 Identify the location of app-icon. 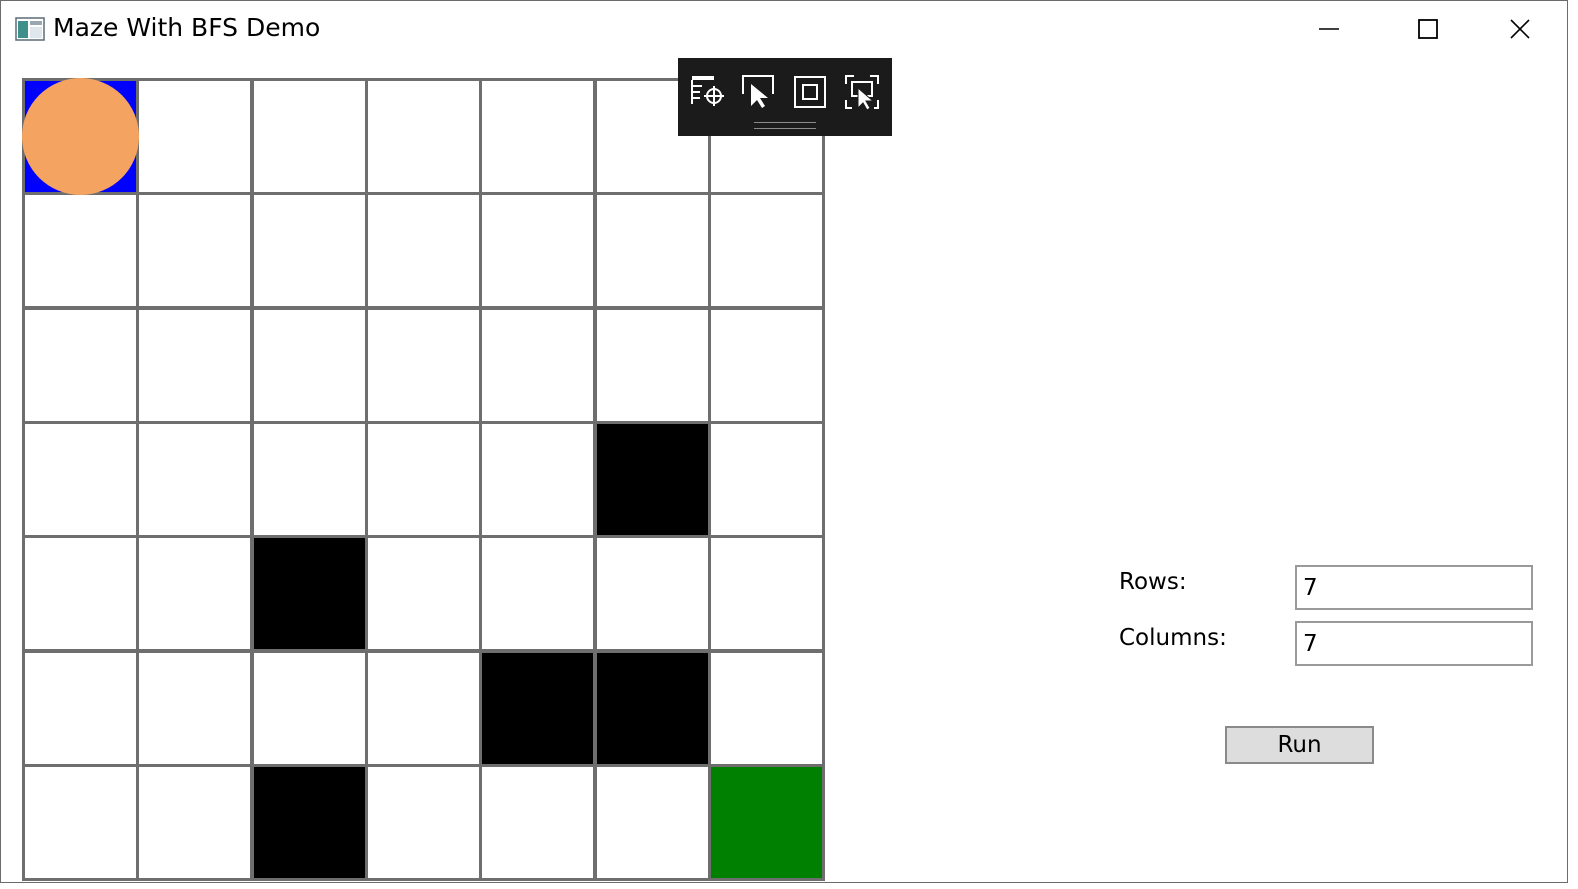
(30, 29).